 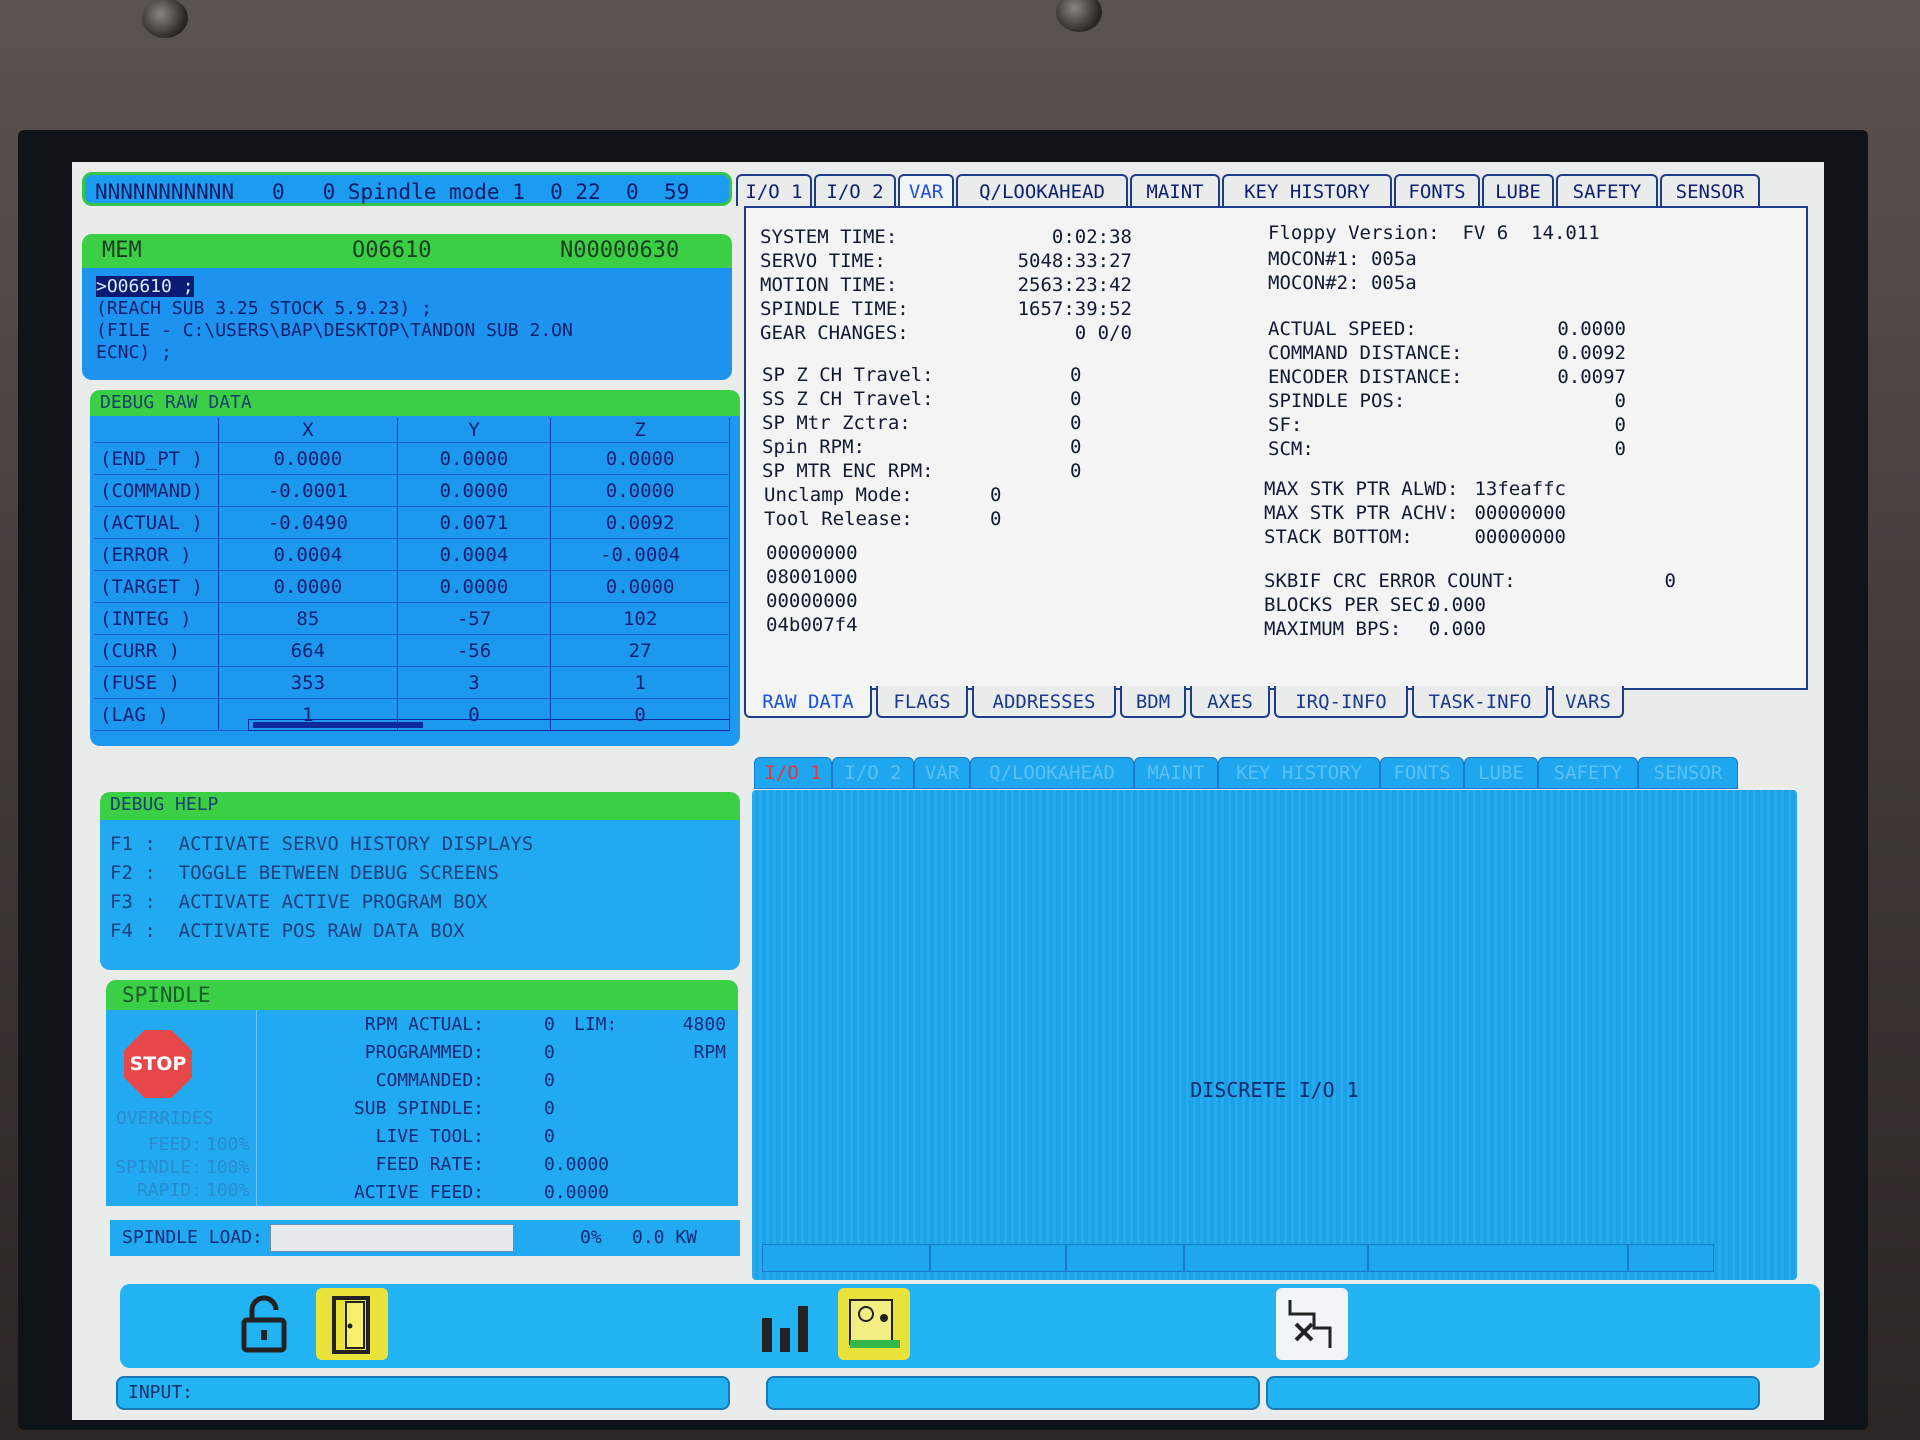 What do you see at coordinates (1591, 353) in the screenshot?
I see `motion-value: 0.0092` at bounding box center [1591, 353].